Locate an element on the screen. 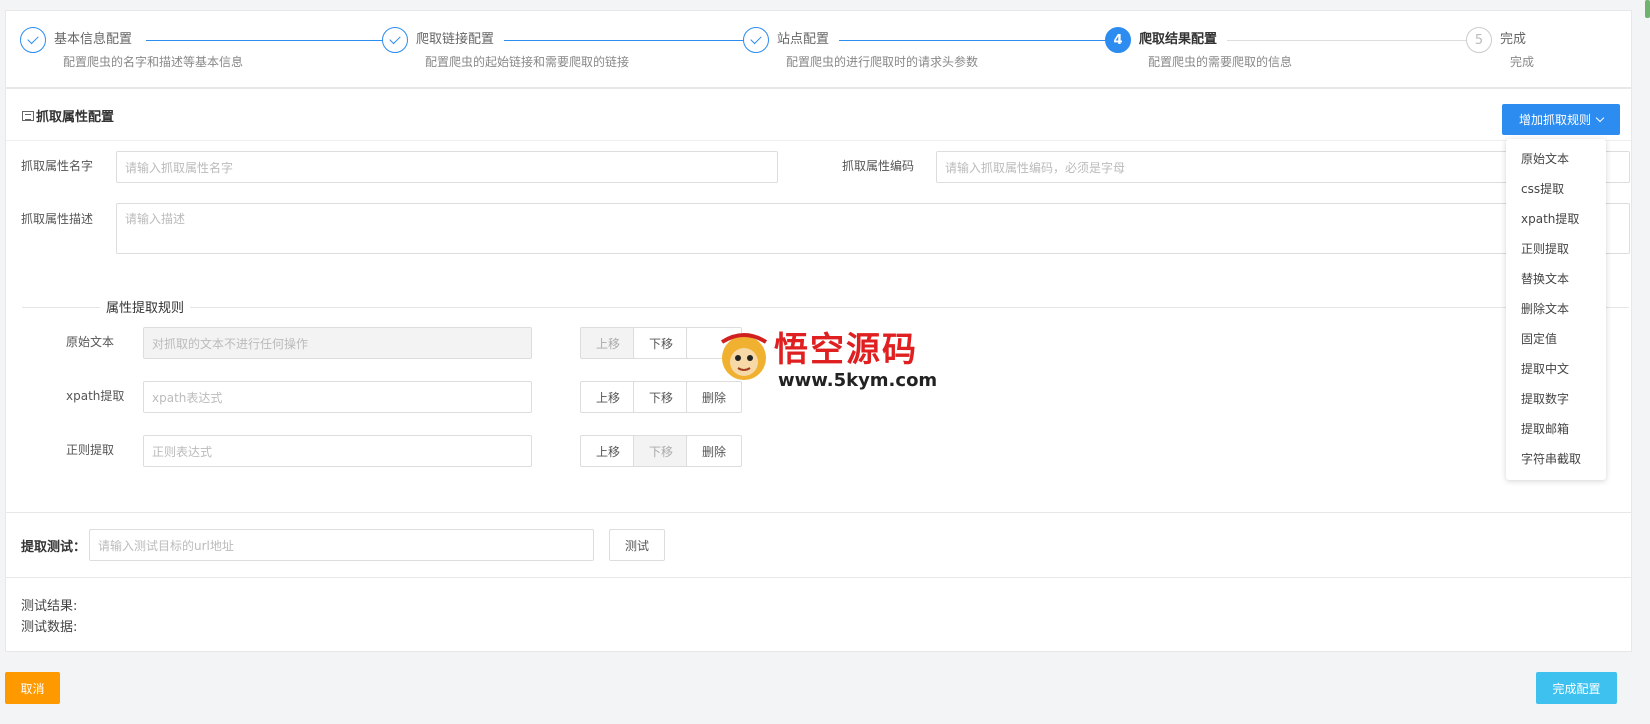 This screenshot has width=1650, height=724. step-4-desc: 配置爬虫的需要爬取的信息 is located at coordinates (1220, 62).